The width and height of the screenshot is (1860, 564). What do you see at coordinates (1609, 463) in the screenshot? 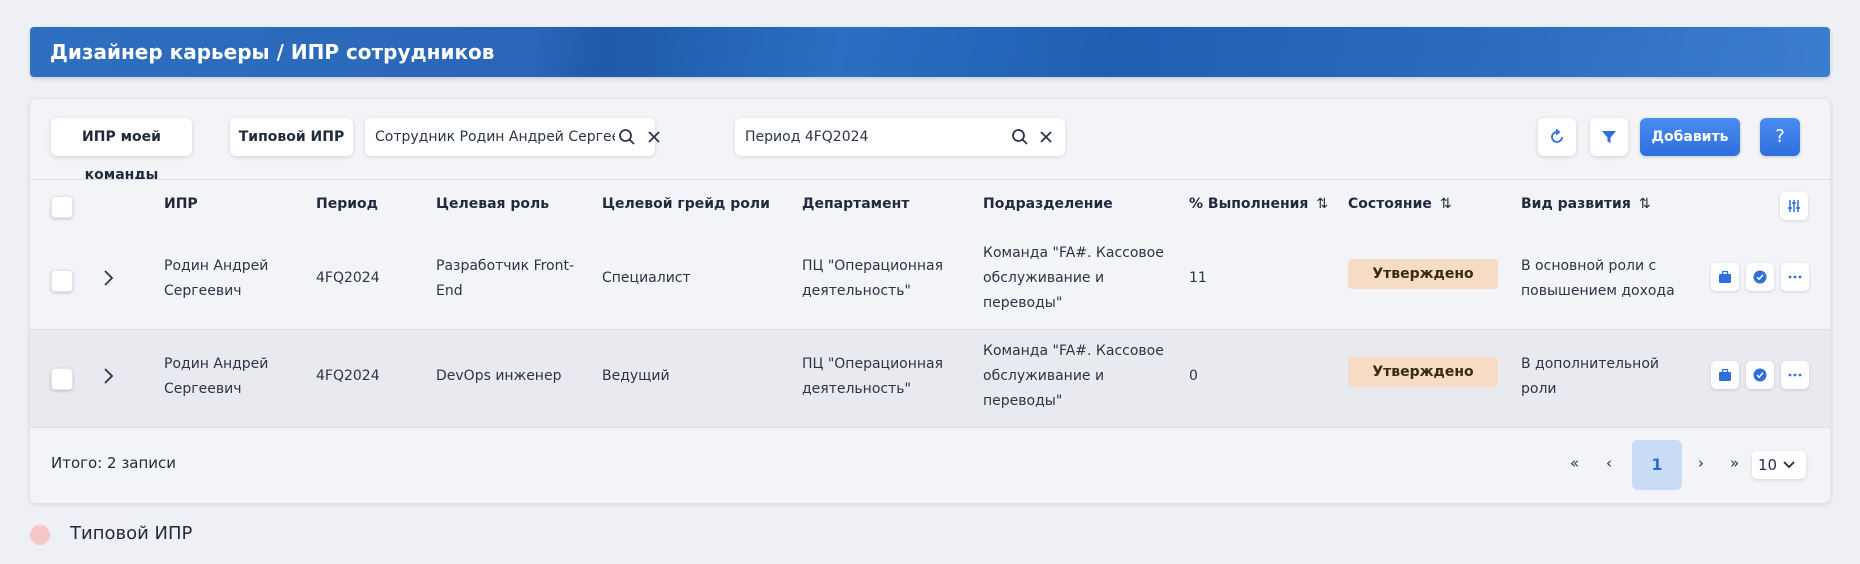
I see `prev-page-button: ‹` at bounding box center [1609, 463].